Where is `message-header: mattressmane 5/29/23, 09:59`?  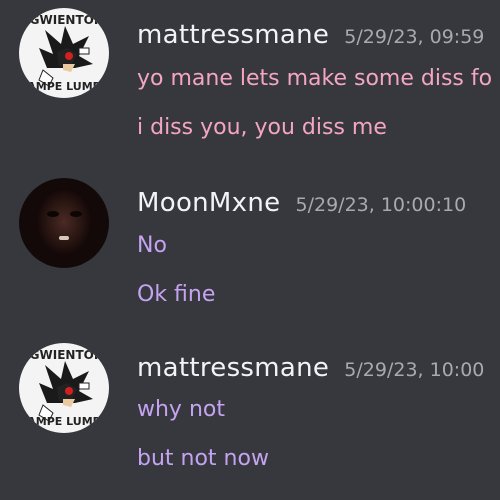 message-header: mattressmane 5/29/23, 09:59 is located at coordinates (310, 35).